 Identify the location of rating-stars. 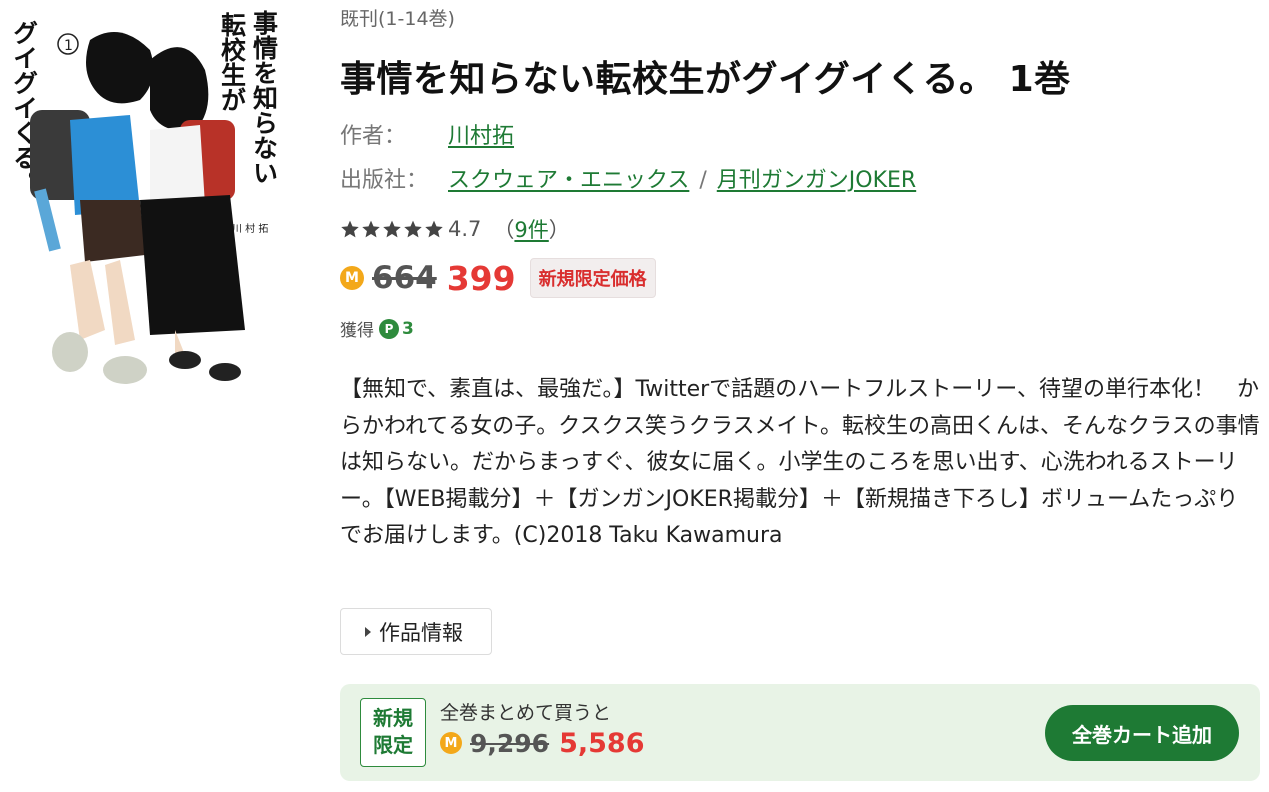
(392, 229).